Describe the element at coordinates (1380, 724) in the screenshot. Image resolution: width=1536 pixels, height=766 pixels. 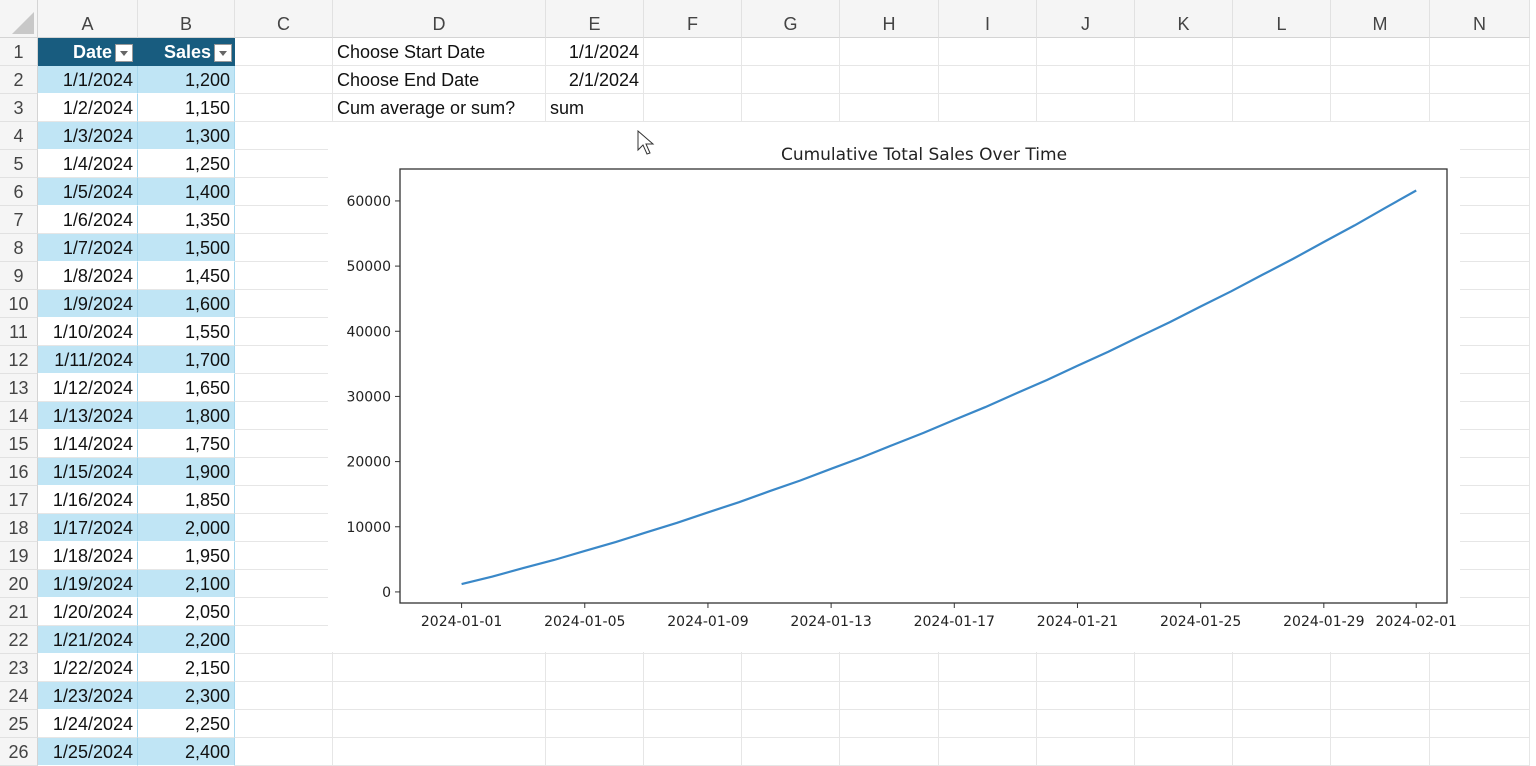
I see `cell-M25` at that location.